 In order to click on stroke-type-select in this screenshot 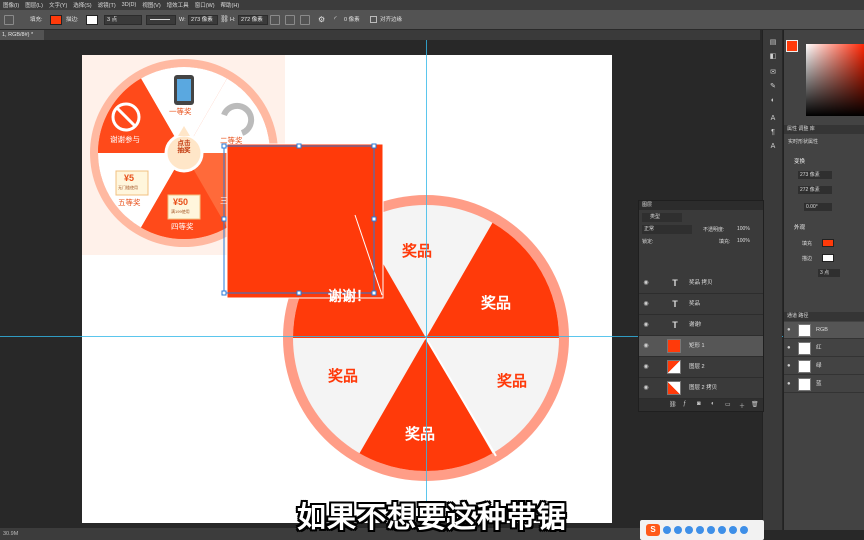, I will do `click(161, 20)`.